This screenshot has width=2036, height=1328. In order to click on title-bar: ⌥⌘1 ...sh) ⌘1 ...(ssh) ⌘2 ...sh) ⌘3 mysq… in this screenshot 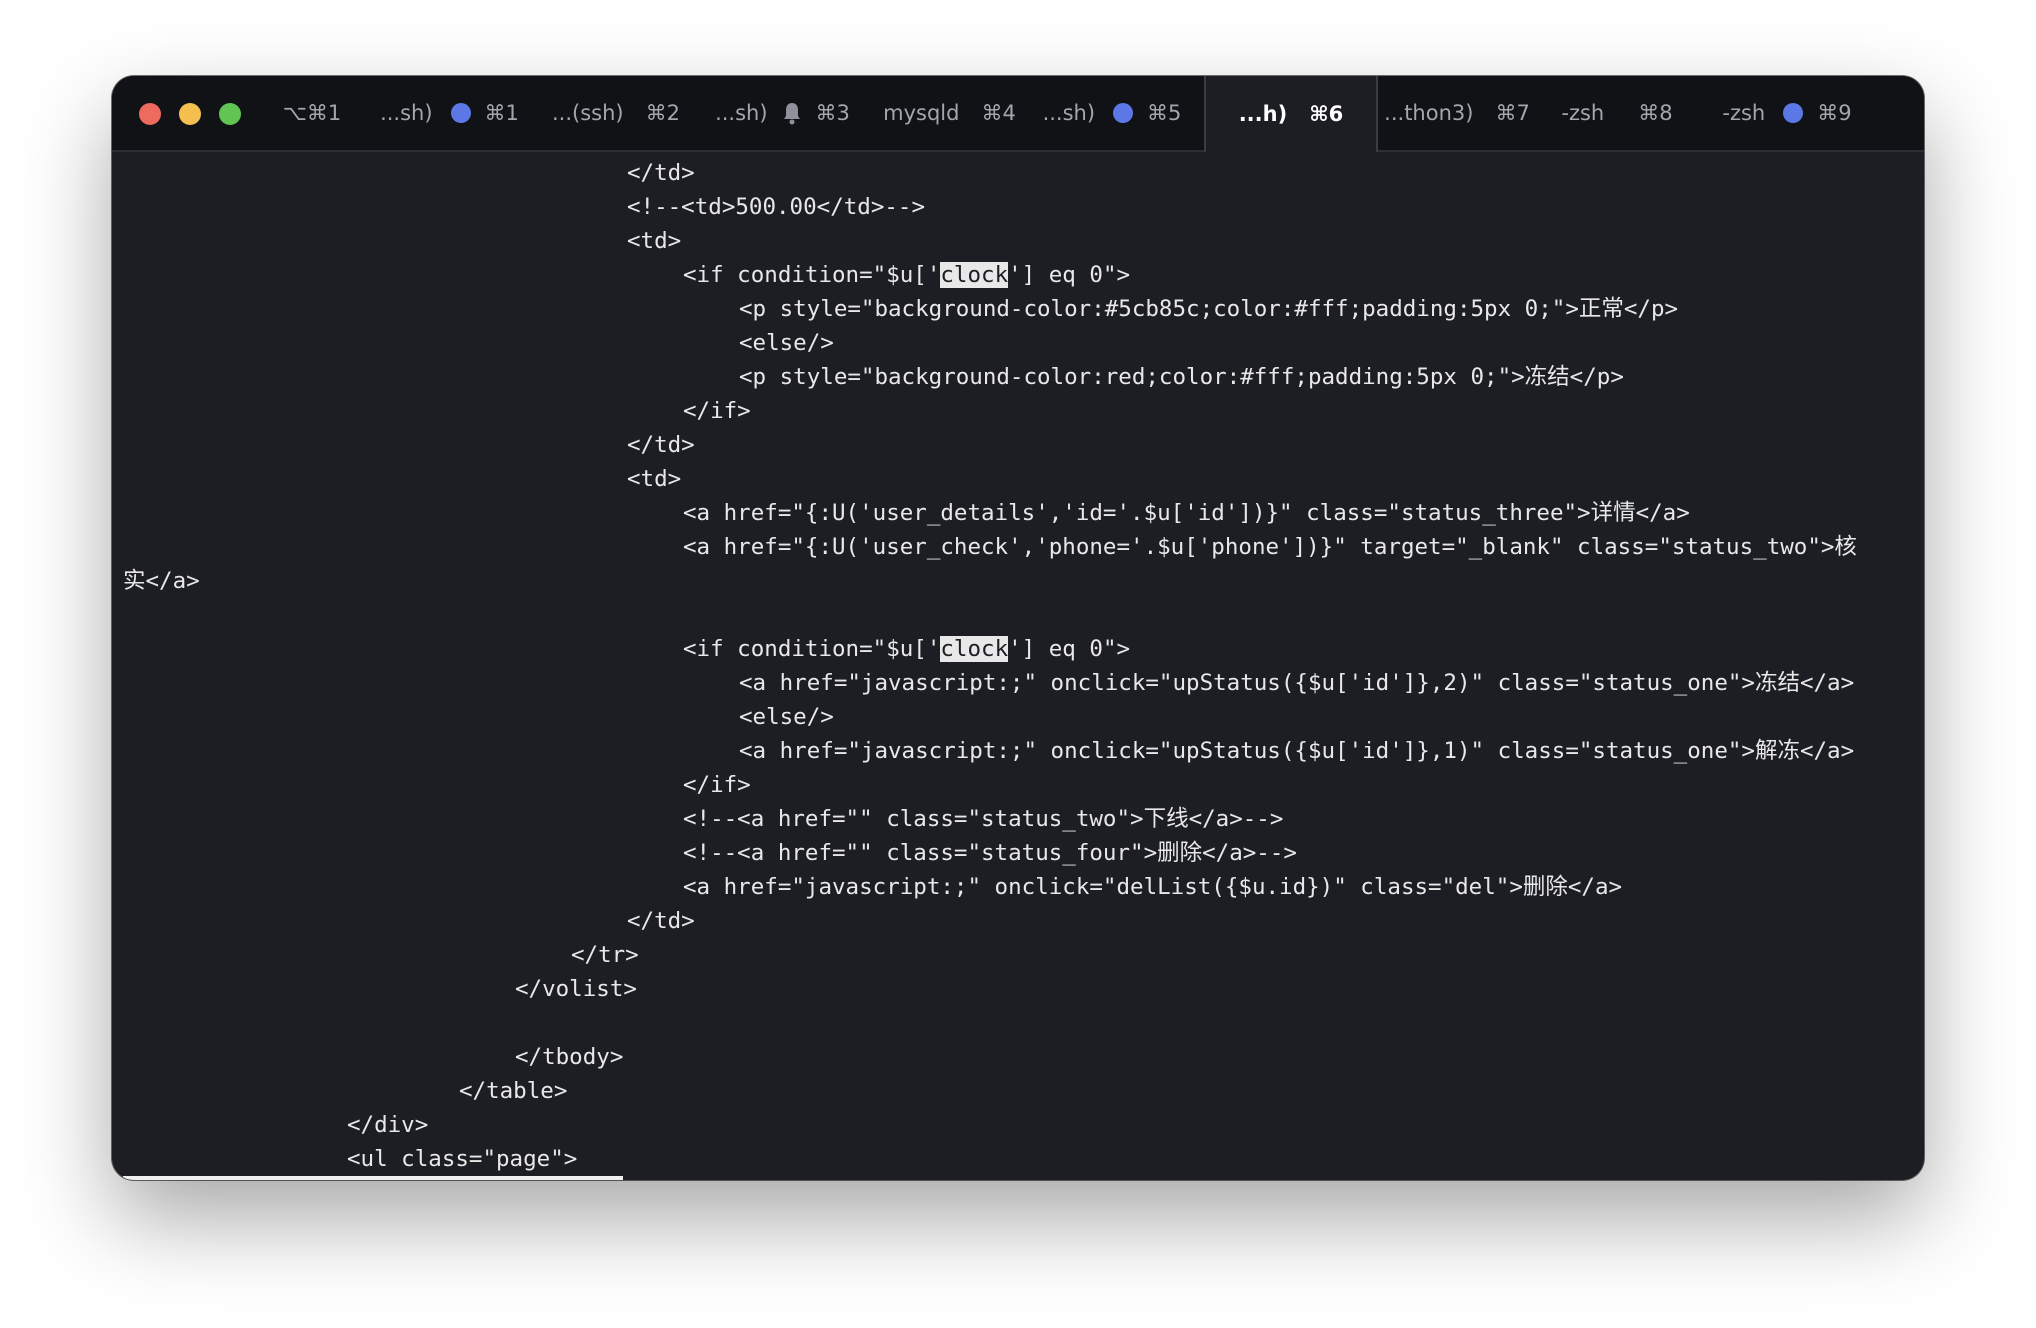, I will do `click(1018, 114)`.